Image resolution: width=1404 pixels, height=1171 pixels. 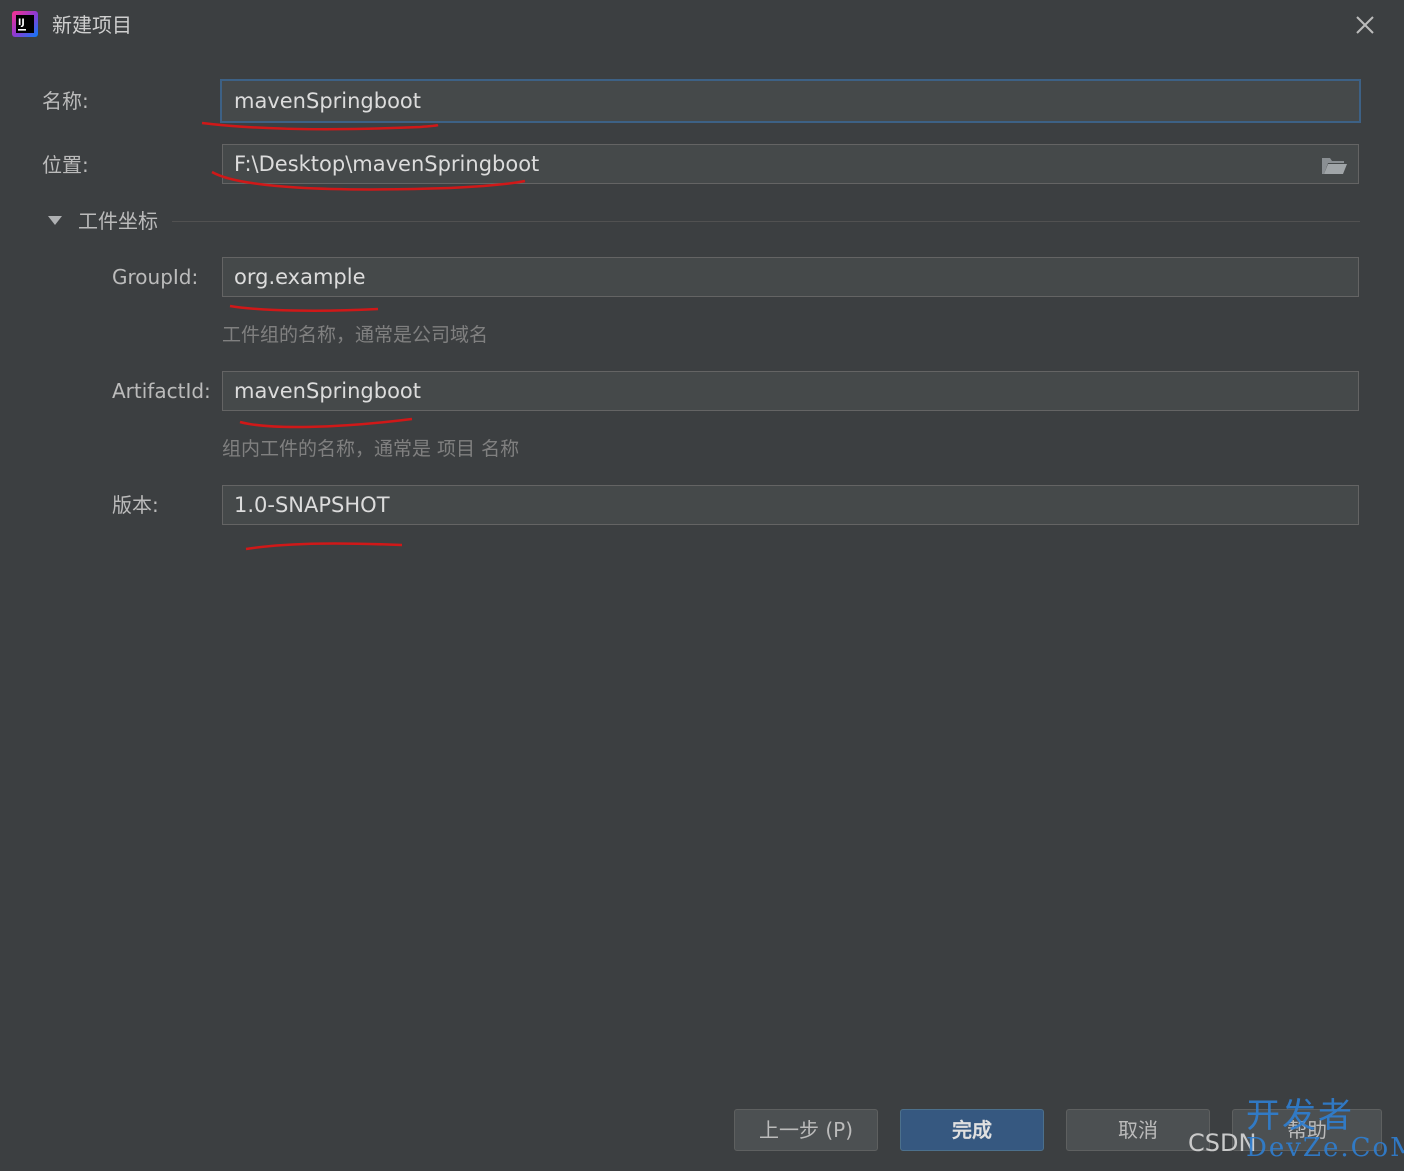 I want to click on groupid-label: GroupId:, so click(x=155, y=277).